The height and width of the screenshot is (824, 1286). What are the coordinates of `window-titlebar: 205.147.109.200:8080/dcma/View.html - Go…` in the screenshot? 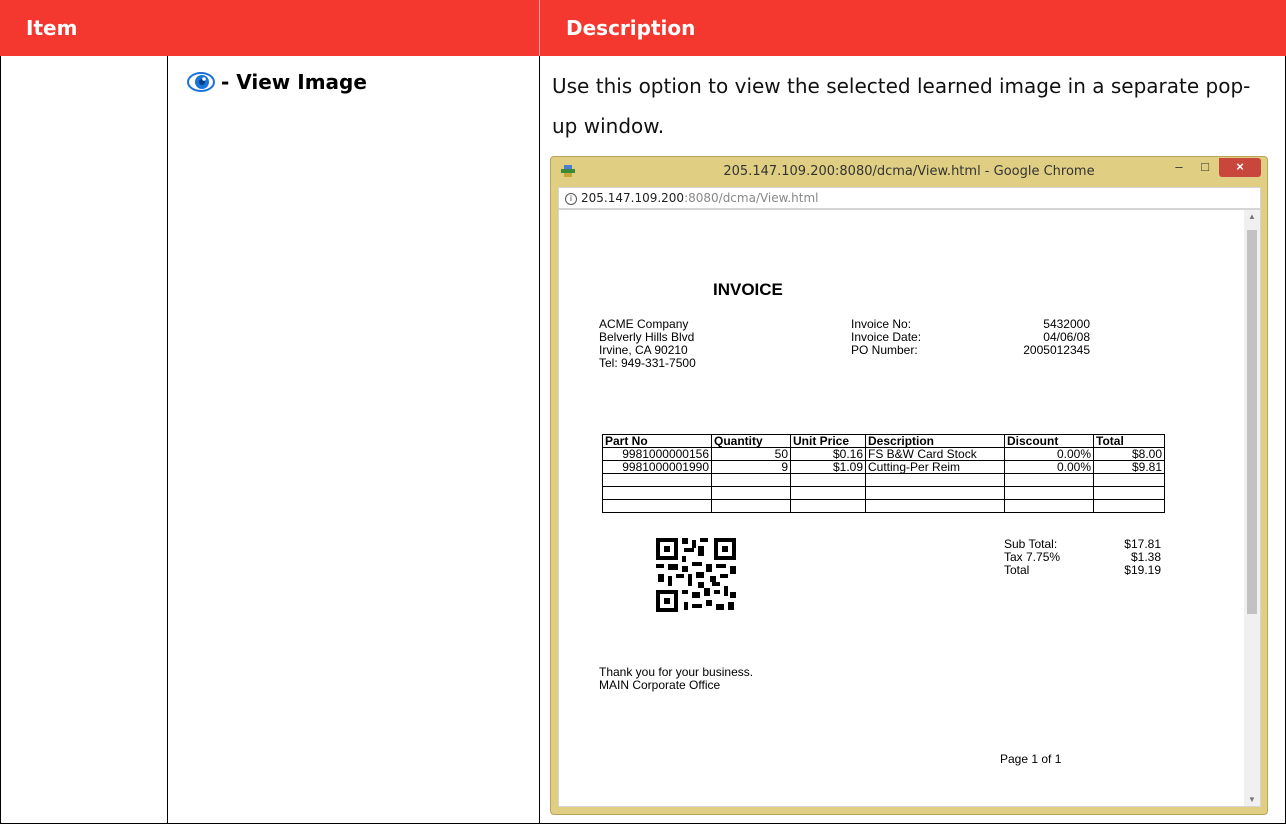 It's located at (909, 172).